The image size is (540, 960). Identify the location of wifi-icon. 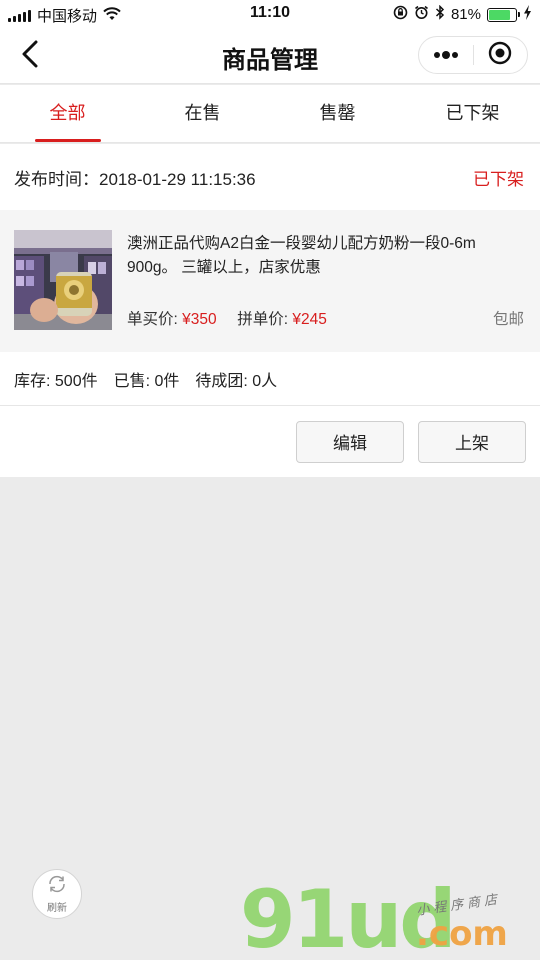
(112, 15).